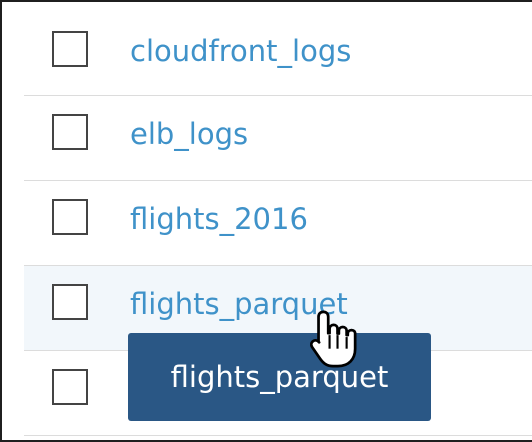 This screenshot has height=442, width=532. What do you see at coordinates (219, 219) in the screenshot?
I see `table-name-link: flights_2016` at bounding box center [219, 219].